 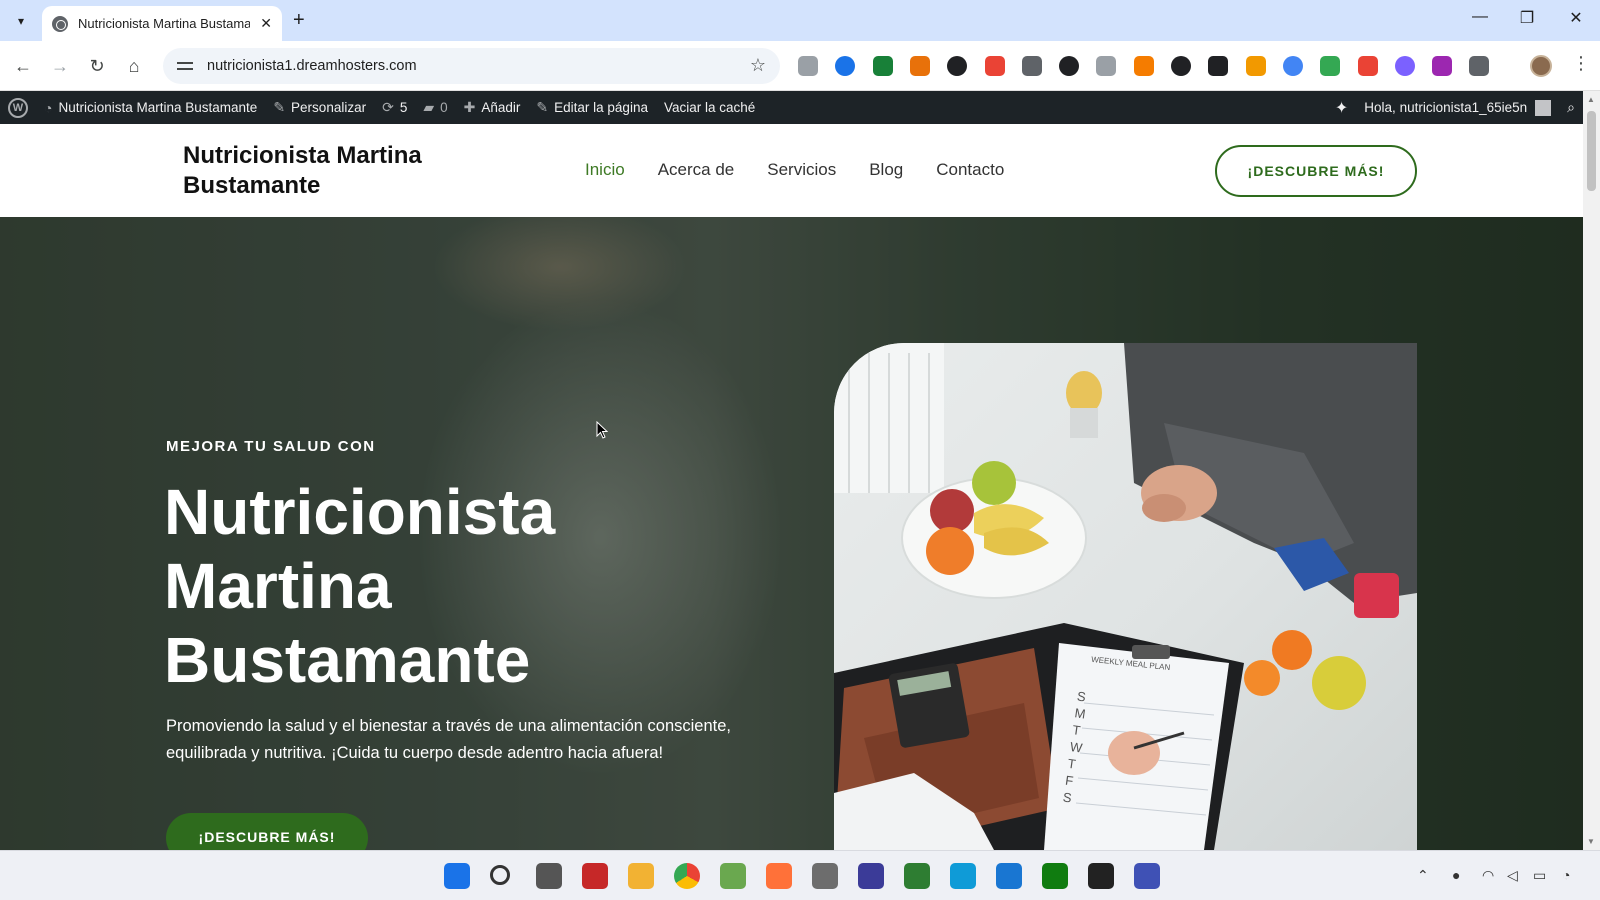 What do you see at coordinates (429, 107) in the screenshot?
I see `comment-bubble-icon: ▰` at bounding box center [429, 107].